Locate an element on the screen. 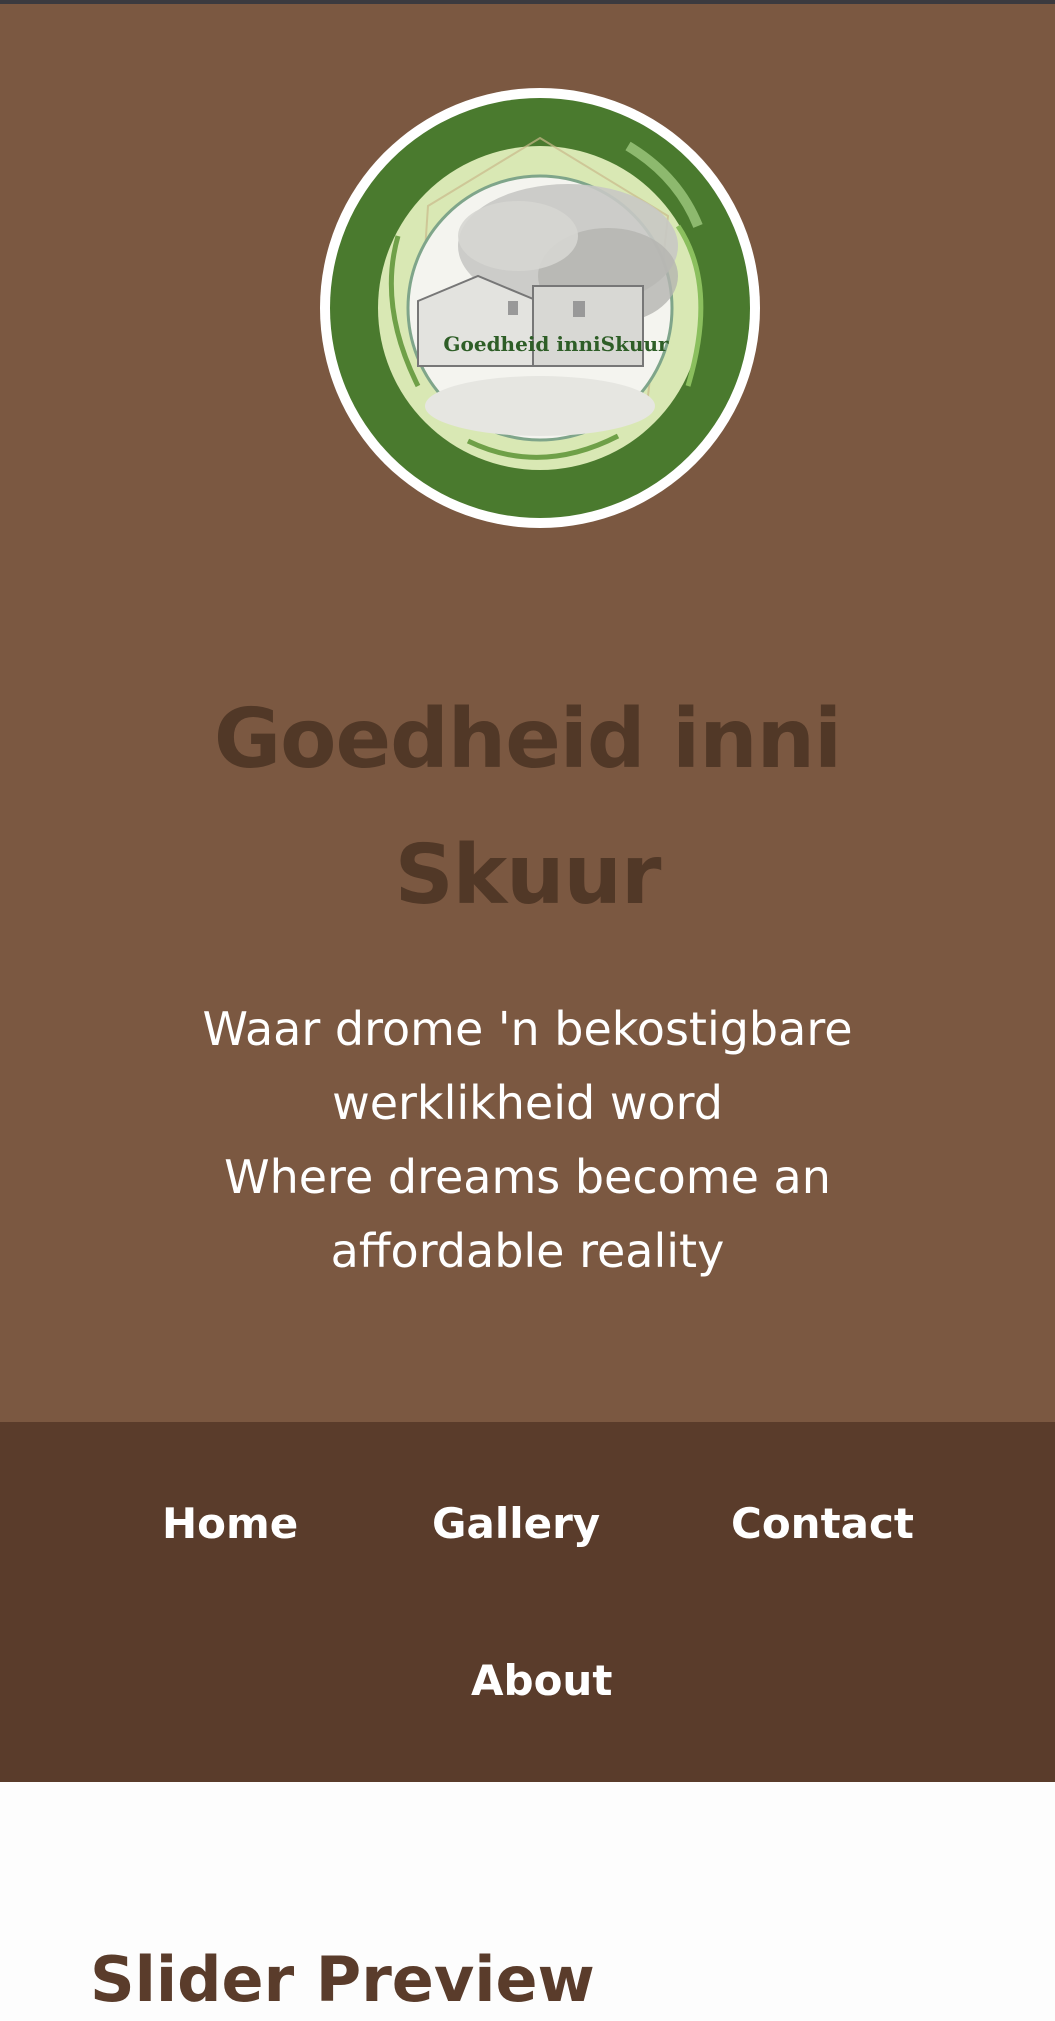 This screenshot has width=1055, height=2021. site-logo: Goedheid inniSkuur is located at coordinates (540, 308).